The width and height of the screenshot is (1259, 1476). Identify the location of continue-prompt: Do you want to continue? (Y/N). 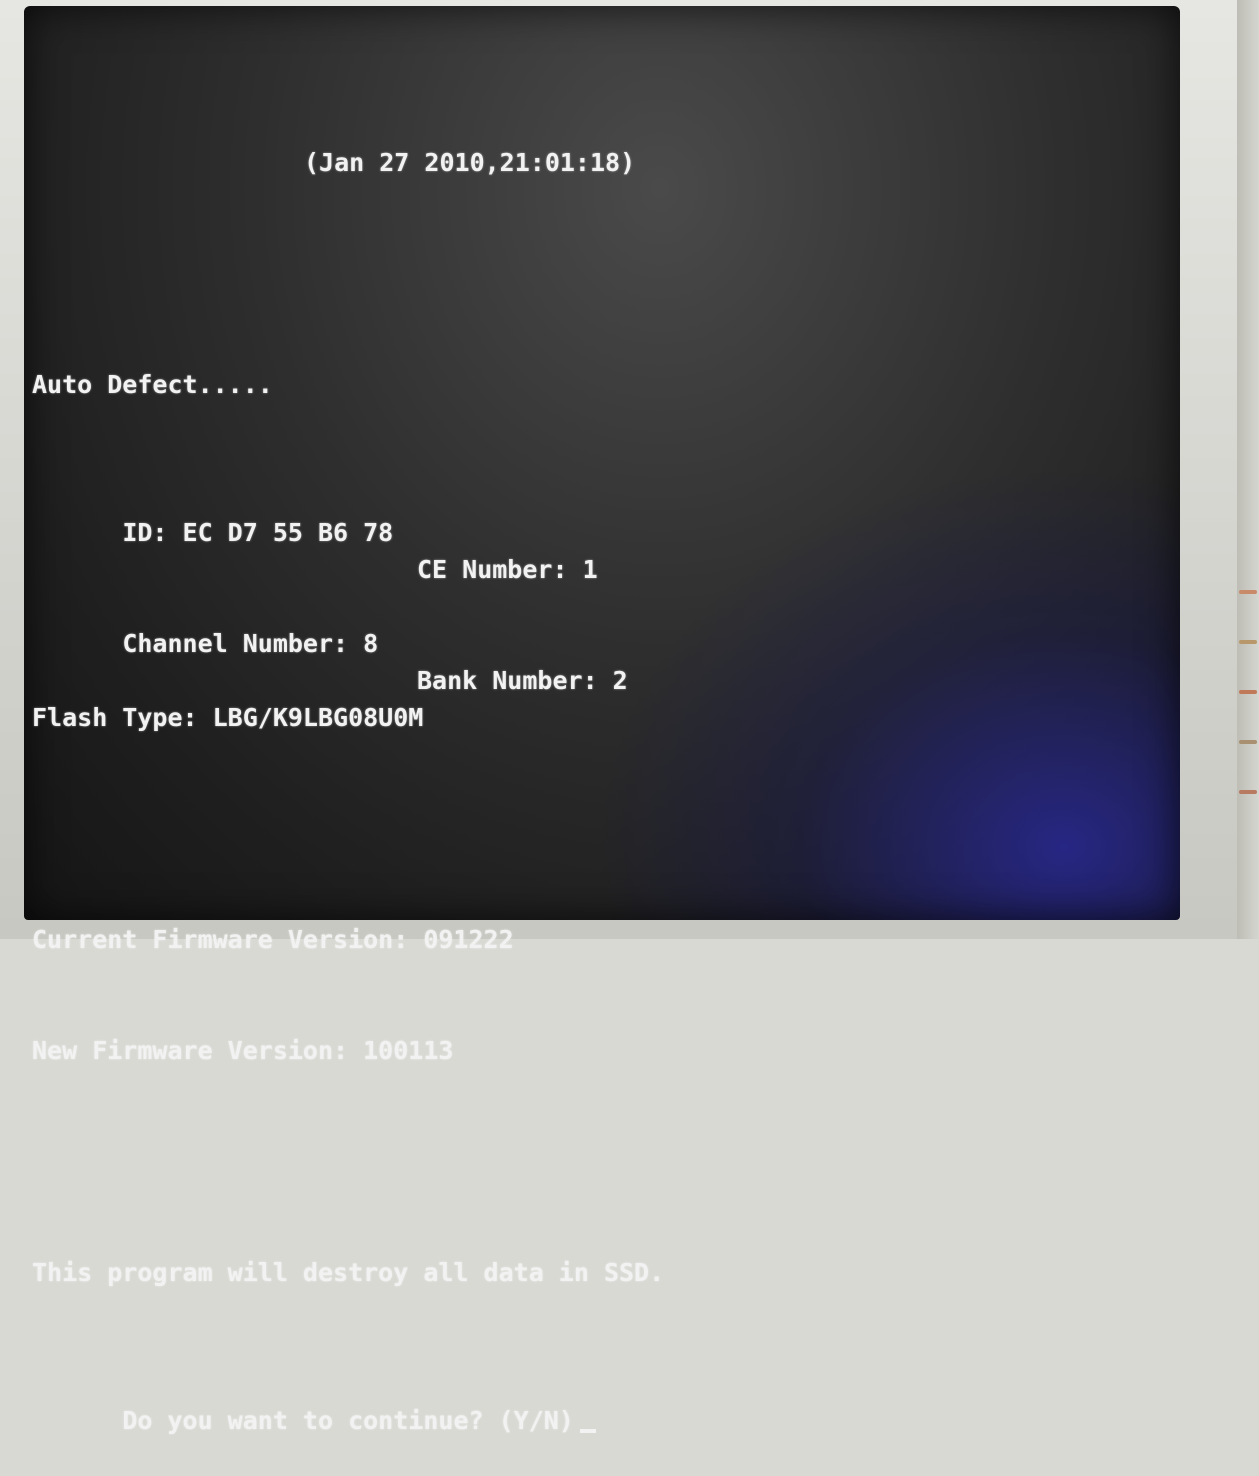
(348, 1420).